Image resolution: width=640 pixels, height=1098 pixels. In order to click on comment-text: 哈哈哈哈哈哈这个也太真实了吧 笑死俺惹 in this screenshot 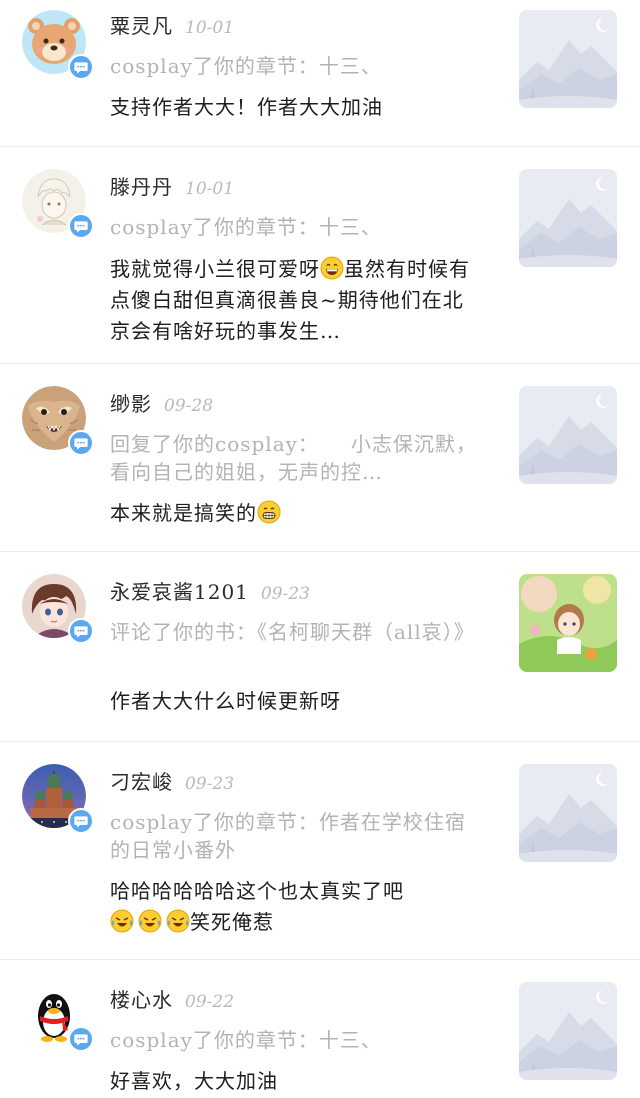, I will do `click(296, 907)`.